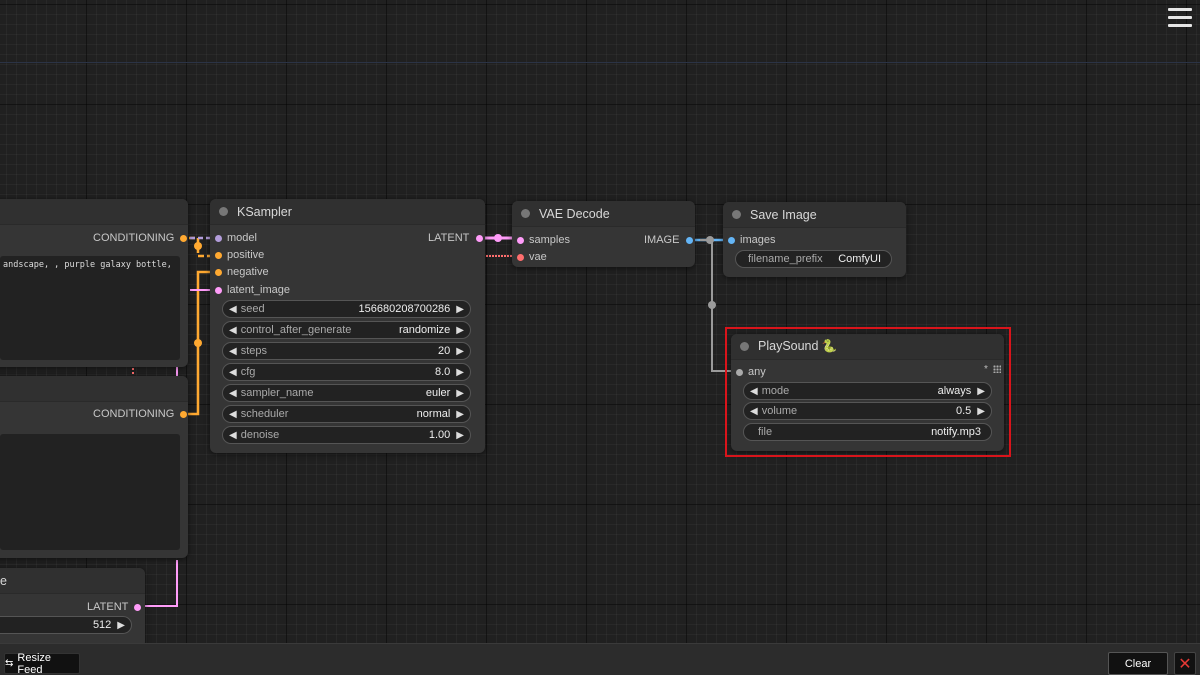 This screenshot has width=1200, height=675. I want to click on cfg-value: 8.0, so click(443, 372).